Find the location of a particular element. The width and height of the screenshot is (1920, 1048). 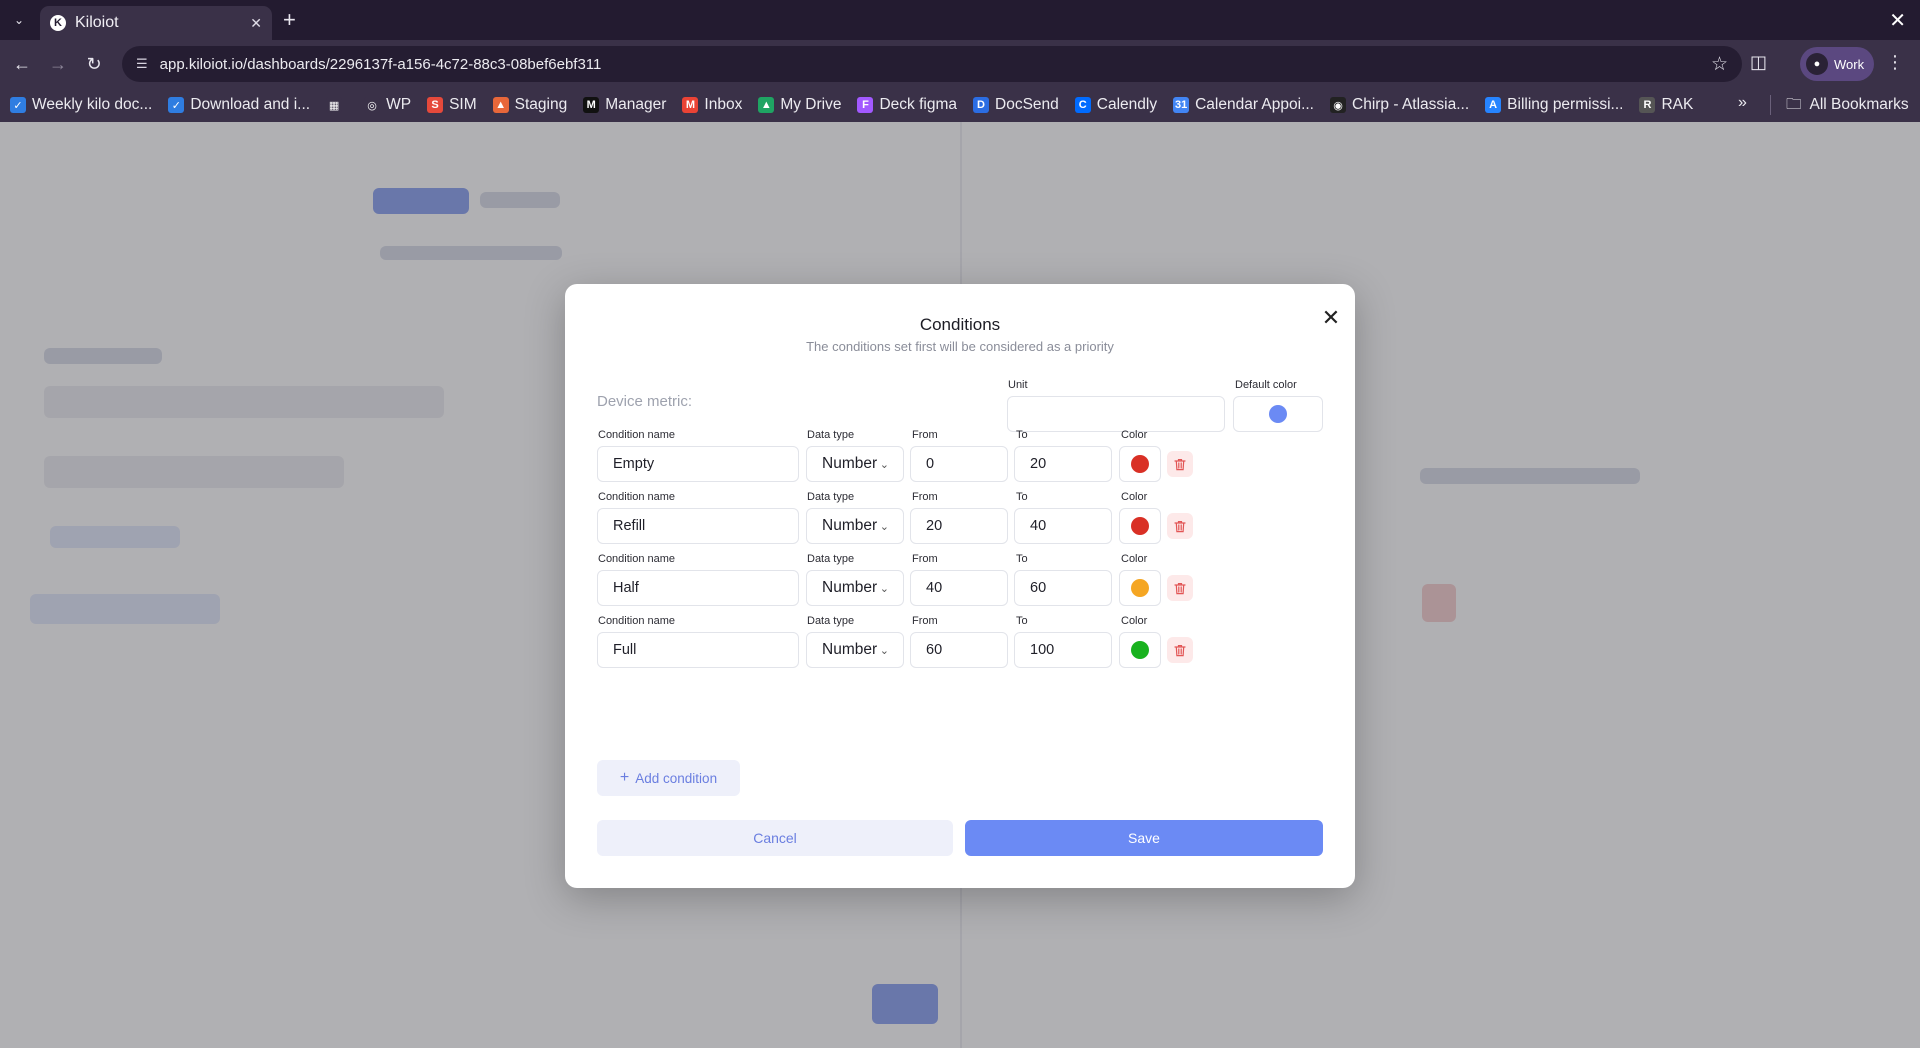

staging-icon: ▲ is located at coordinates (500, 105).